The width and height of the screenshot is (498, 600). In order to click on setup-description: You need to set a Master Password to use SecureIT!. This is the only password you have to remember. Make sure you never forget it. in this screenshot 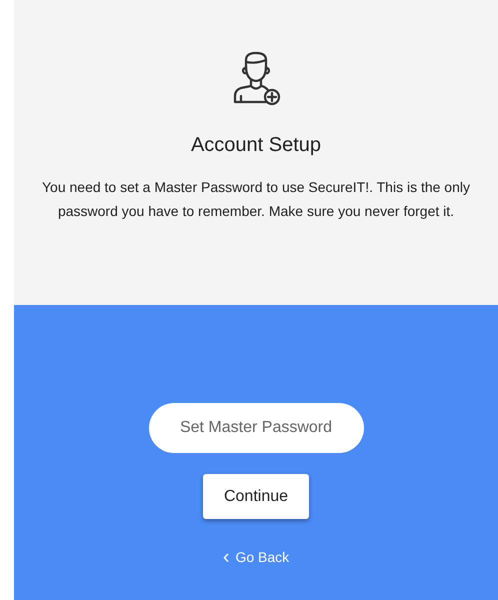, I will do `click(256, 199)`.